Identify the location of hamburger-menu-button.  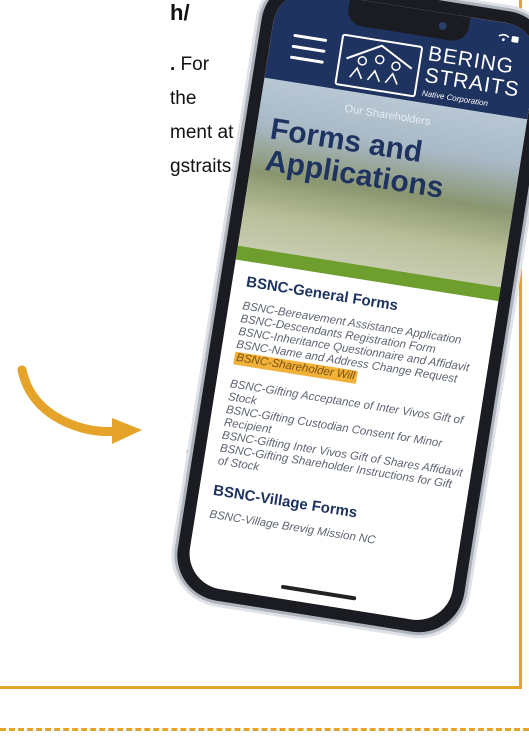
(308, 49).